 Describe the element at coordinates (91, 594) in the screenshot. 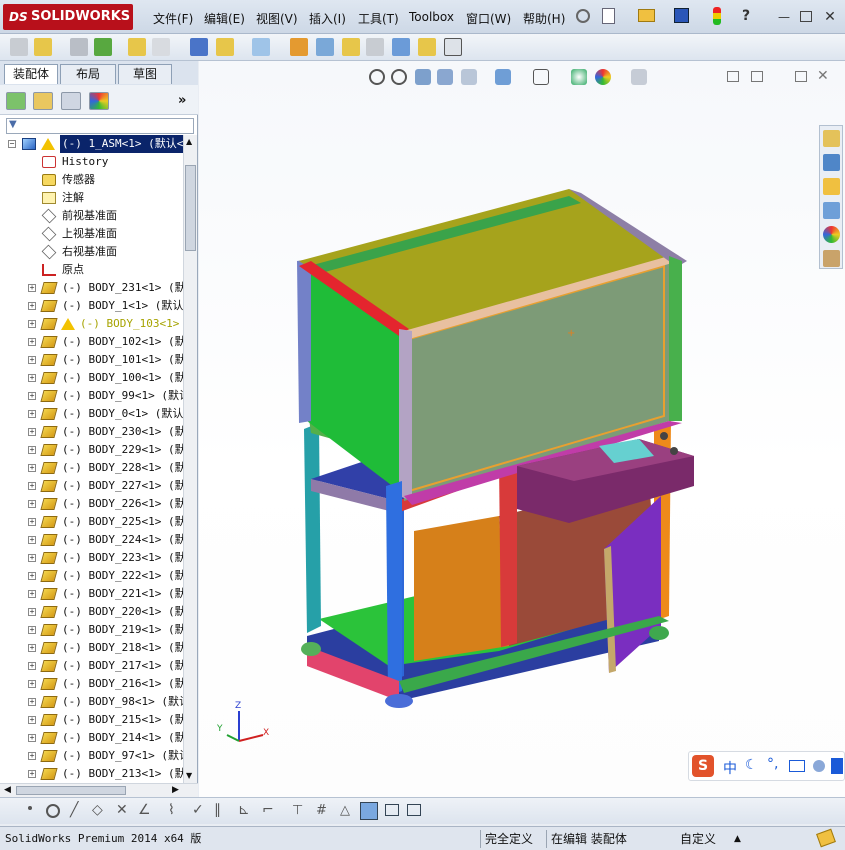

I see `tree-item-part: + (-) BODY_221<1> (默认` at that location.